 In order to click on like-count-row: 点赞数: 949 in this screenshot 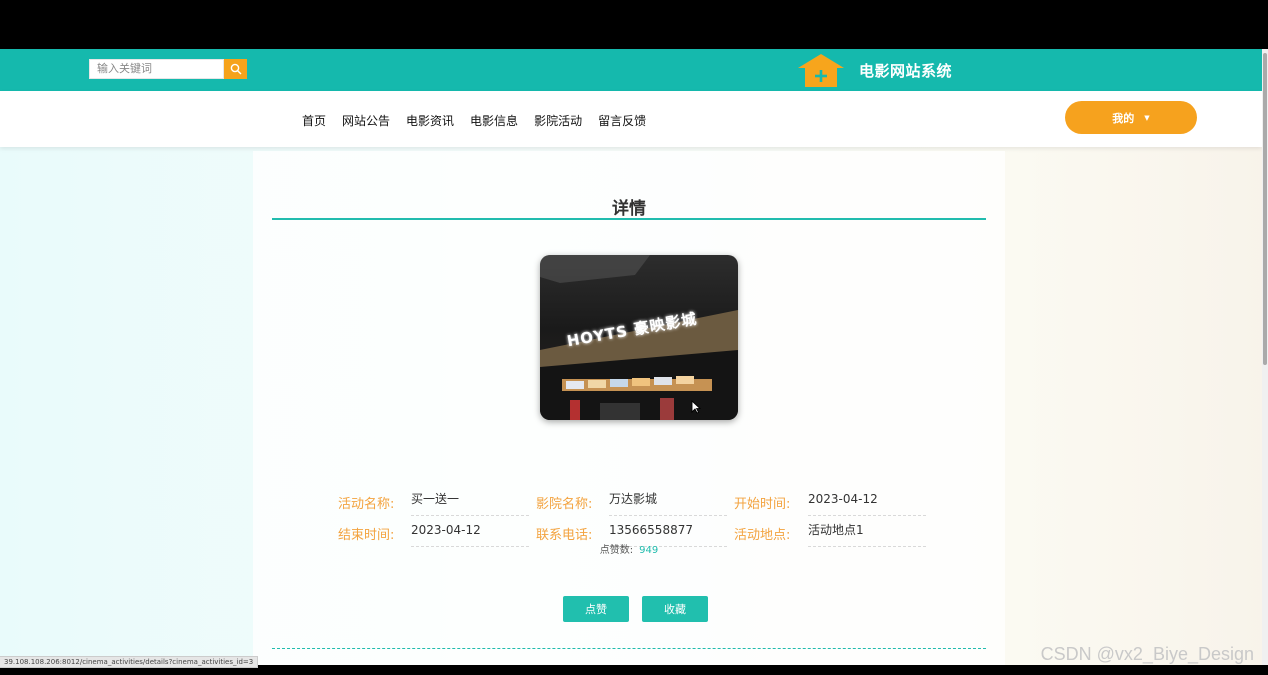, I will do `click(629, 548)`.